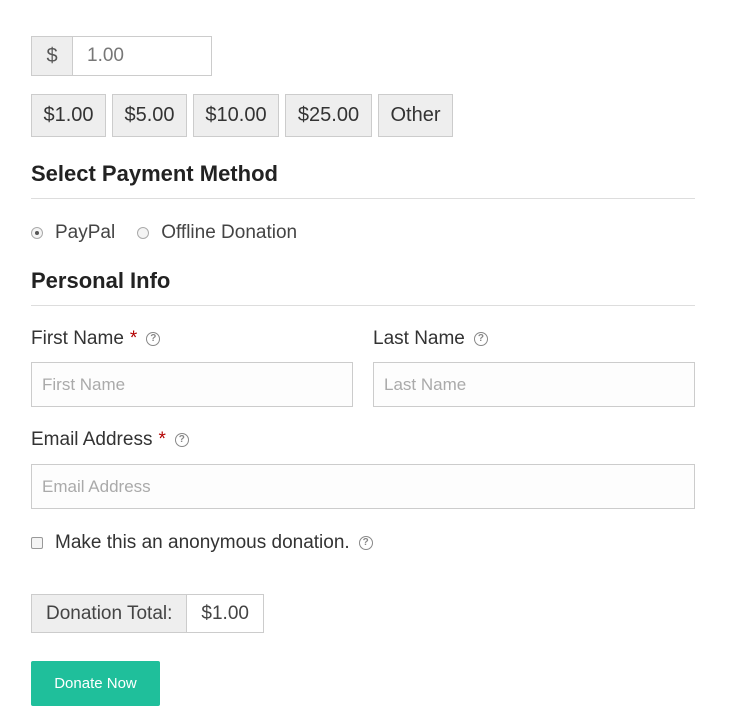 Image resolution: width=731 pixels, height=725 pixels. What do you see at coordinates (77, 338) in the screenshot?
I see `first-name-label-text: First Name` at bounding box center [77, 338].